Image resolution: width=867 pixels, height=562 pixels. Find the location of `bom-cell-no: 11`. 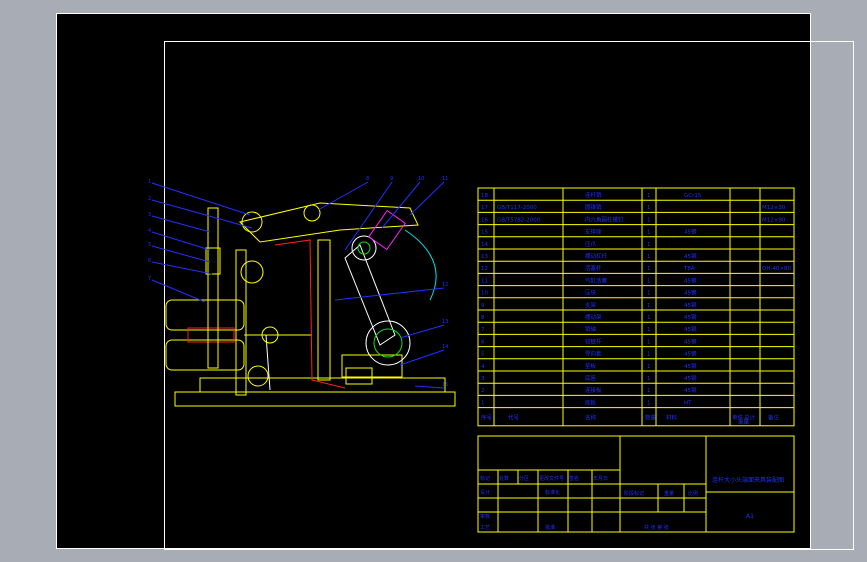

bom-cell-no: 11 is located at coordinates (484, 281).